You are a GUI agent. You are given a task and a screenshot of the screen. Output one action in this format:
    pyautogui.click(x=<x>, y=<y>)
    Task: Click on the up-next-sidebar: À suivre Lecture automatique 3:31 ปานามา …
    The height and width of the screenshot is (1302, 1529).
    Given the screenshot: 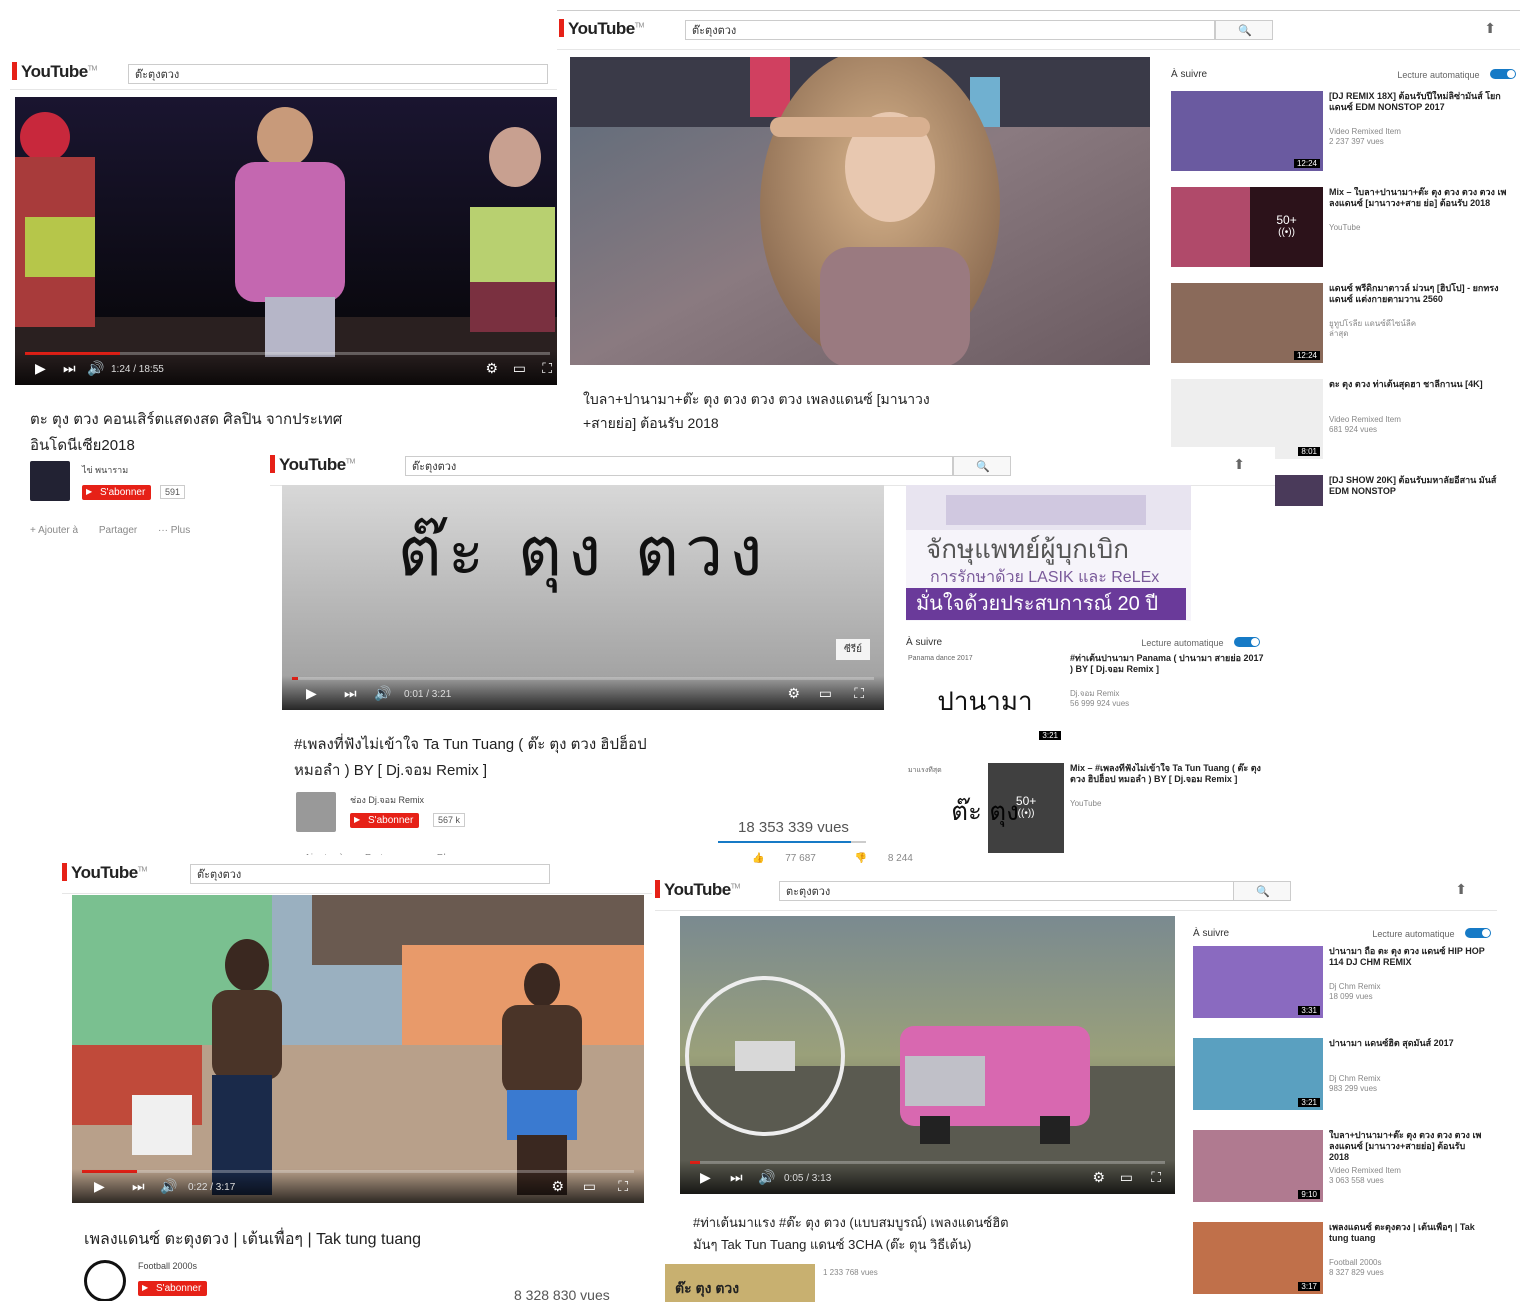 What is the action you would take?
    pyautogui.click(x=1343, y=1114)
    